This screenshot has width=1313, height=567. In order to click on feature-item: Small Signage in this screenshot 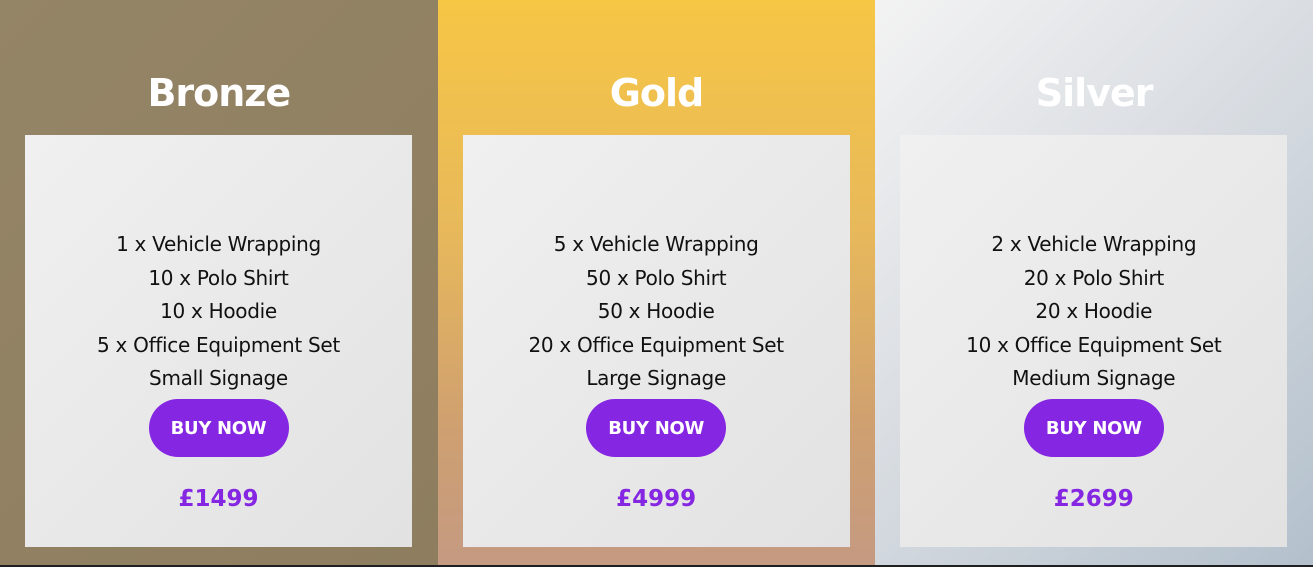, I will do `click(218, 378)`.